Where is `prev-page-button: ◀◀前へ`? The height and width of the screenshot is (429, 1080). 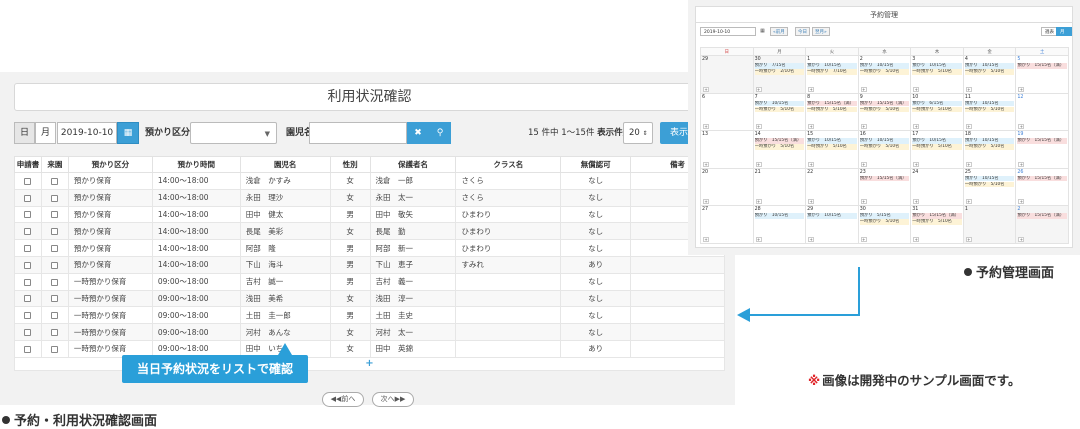
prev-page-button: ◀◀前へ is located at coordinates (343, 399).